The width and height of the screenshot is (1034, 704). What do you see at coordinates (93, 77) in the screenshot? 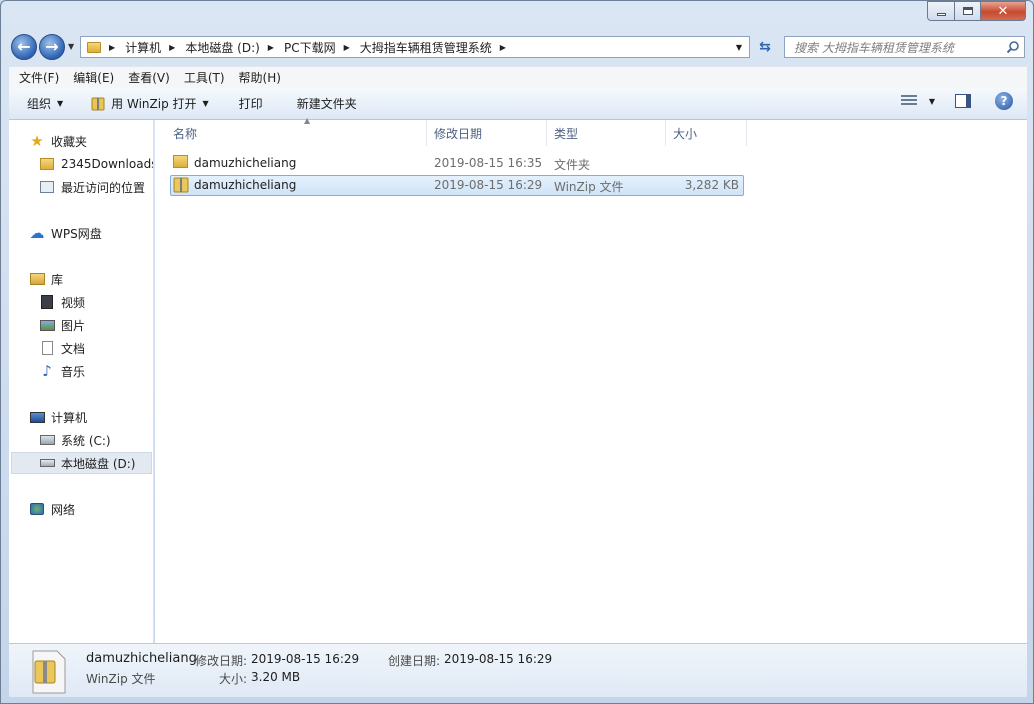
I see `menu-edit: 编辑(E)` at bounding box center [93, 77].